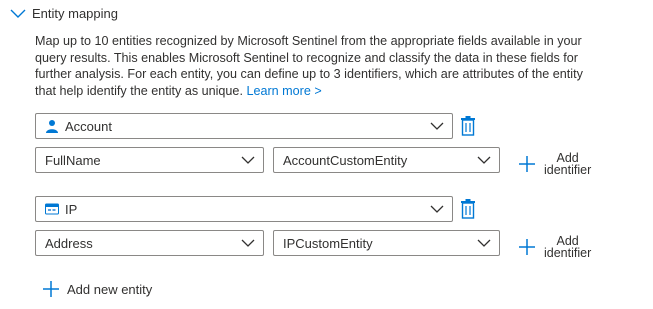  What do you see at coordinates (75, 13) in the screenshot?
I see `section-title: Entity mapping` at bounding box center [75, 13].